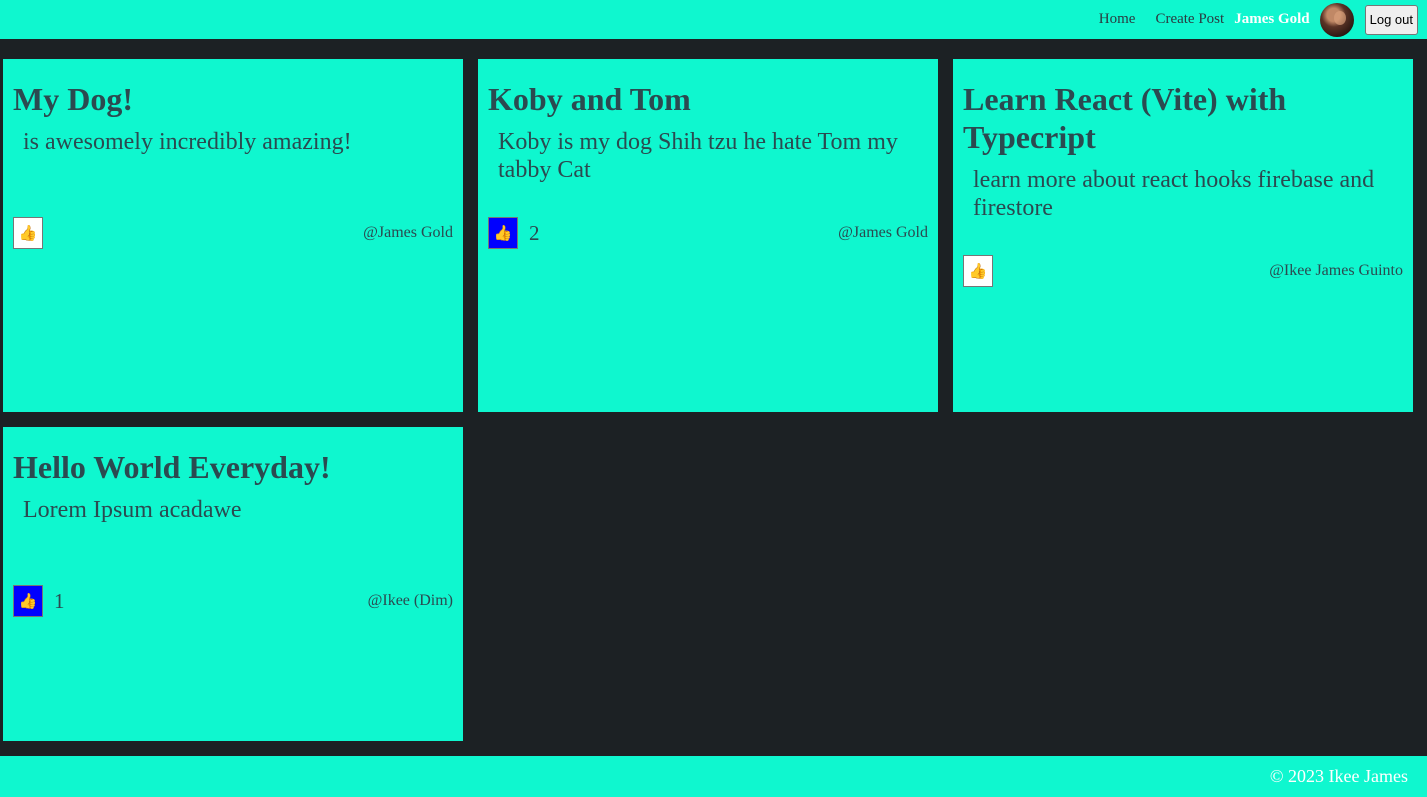 The width and height of the screenshot is (1427, 797). Describe the element at coordinates (1117, 19) in the screenshot. I see `nav-home-link: Home` at that location.